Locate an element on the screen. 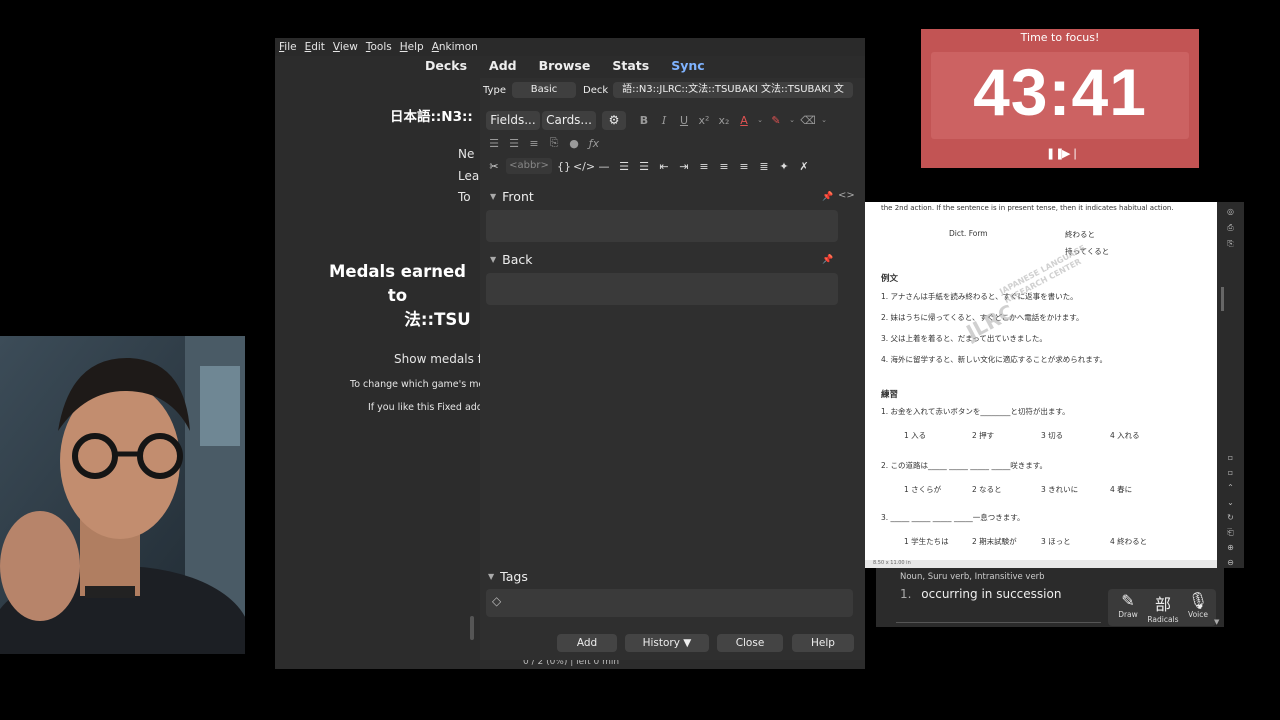  change-game-text: To change which game's med is located at coordinates (420, 384).